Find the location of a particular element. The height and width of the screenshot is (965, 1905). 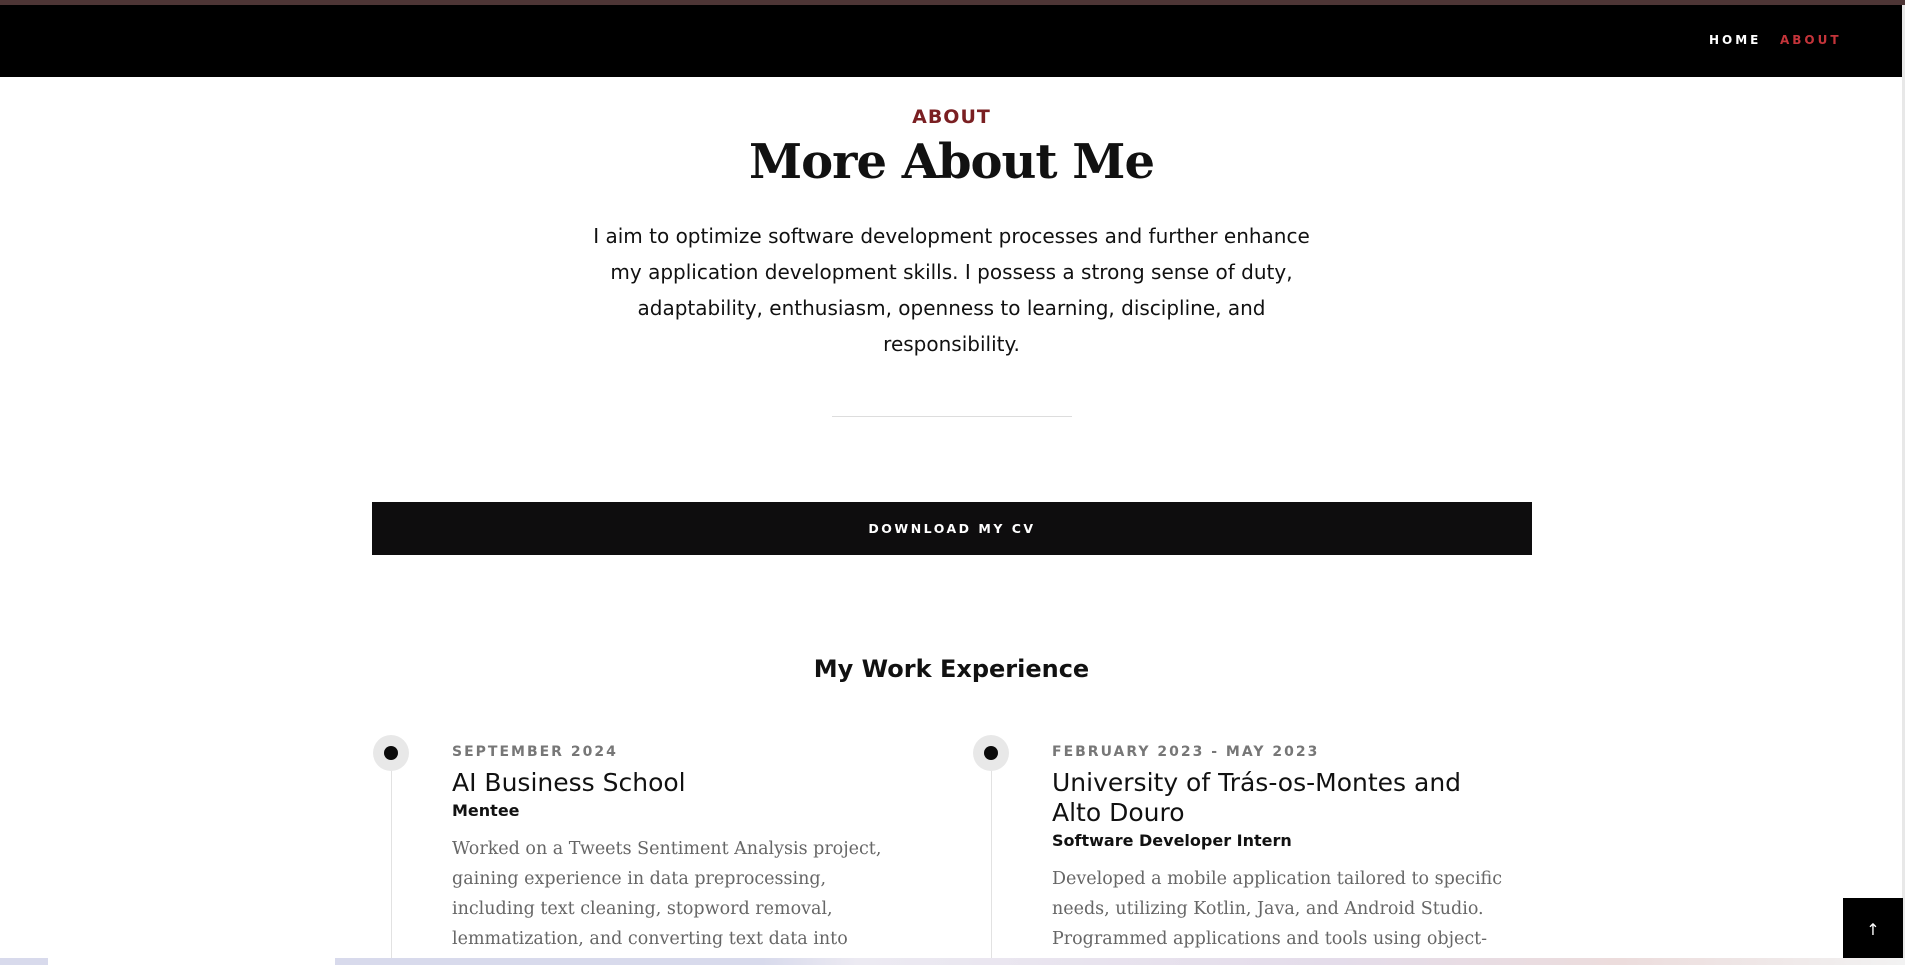

bottom-bar is located at coordinates (952, 961).